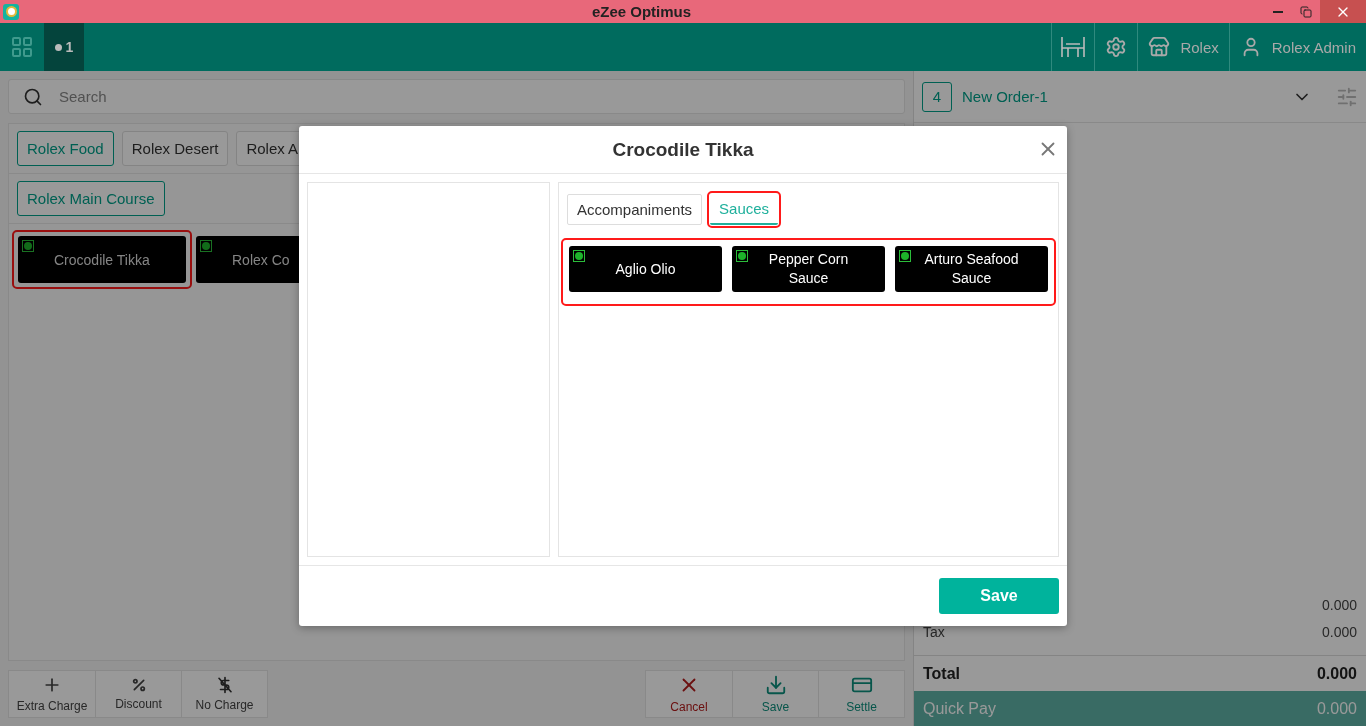 The width and height of the screenshot is (1366, 726). Describe the element at coordinates (645, 269) in the screenshot. I see `modifier-option: Aglio Olio` at that location.